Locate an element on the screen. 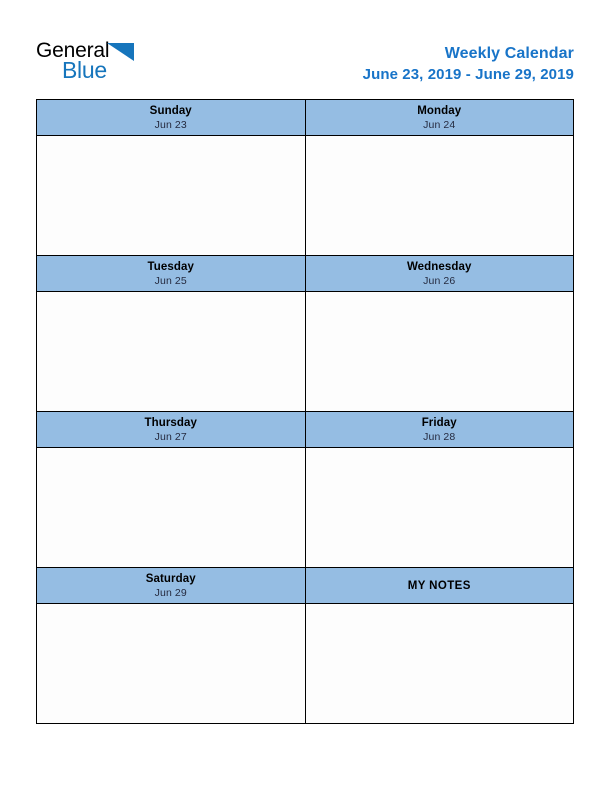 The width and height of the screenshot is (612, 792). header-row: Sunday Jun 23 Monday Jun 24 is located at coordinates (305, 118).